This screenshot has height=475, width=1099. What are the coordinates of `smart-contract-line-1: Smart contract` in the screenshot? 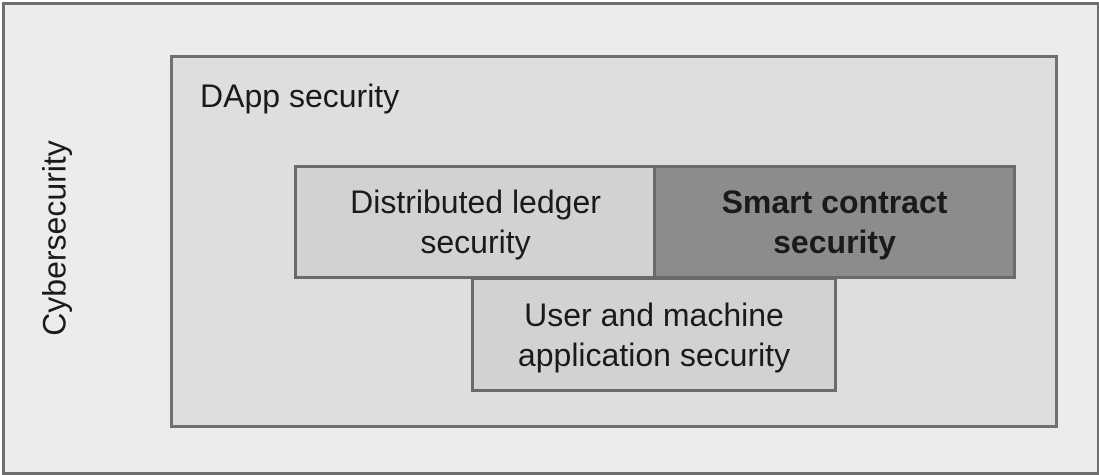 It's located at (834, 202).